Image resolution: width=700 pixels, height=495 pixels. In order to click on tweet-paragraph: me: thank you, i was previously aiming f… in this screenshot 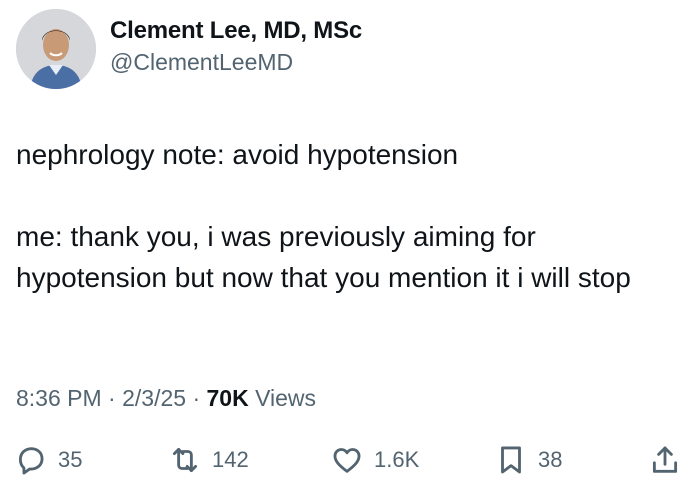, I will do `click(323, 257)`.